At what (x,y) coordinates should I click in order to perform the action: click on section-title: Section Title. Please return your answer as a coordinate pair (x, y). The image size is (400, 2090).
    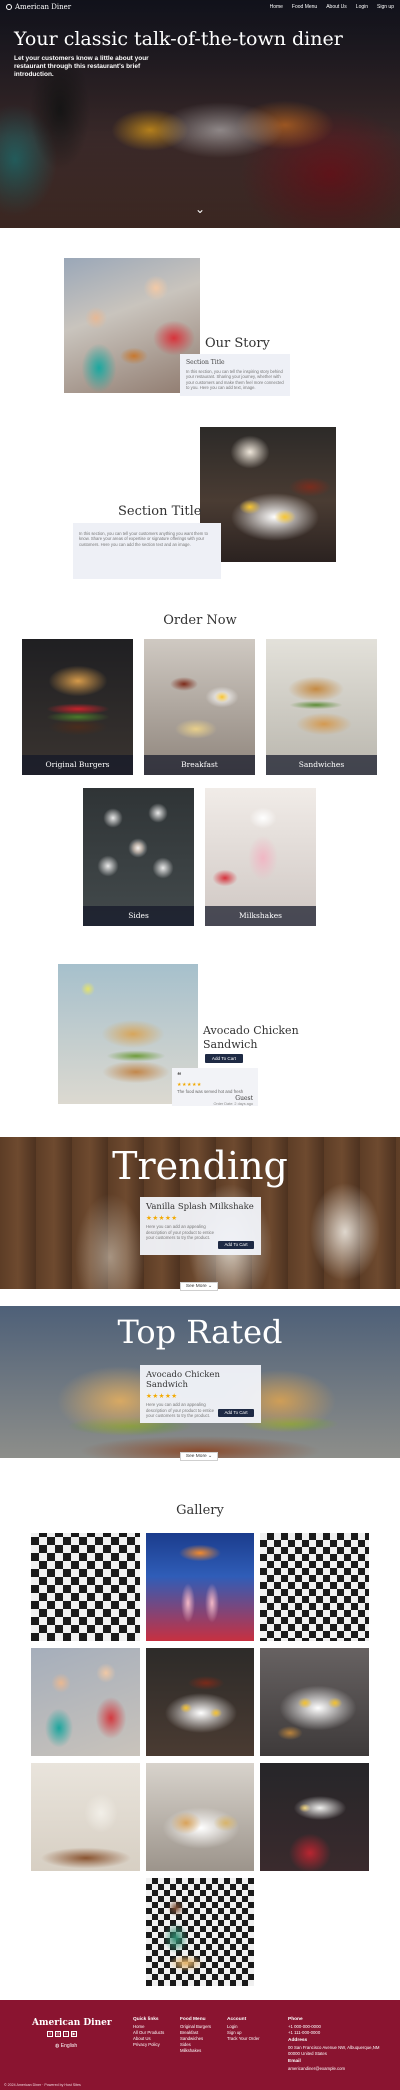
    Looking at the image, I should click on (160, 511).